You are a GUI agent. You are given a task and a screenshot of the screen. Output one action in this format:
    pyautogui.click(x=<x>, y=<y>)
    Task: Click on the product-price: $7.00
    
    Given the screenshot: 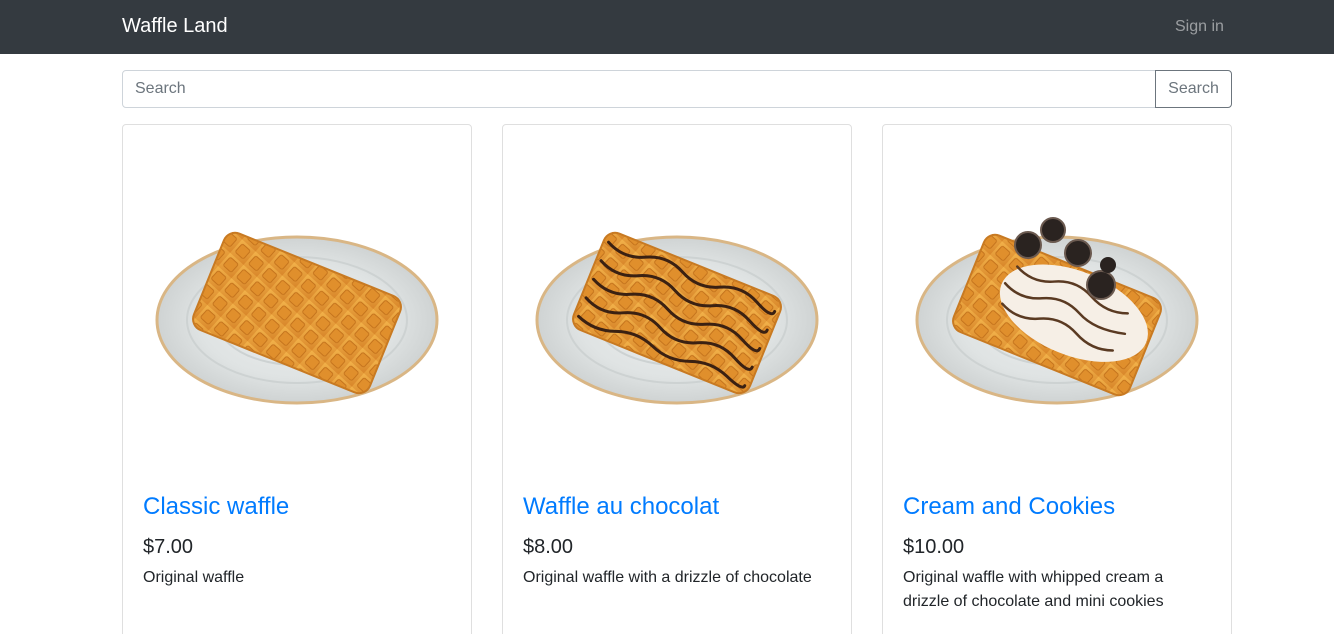 What is the action you would take?
    pyautogui.click(x=168, y=547)
    